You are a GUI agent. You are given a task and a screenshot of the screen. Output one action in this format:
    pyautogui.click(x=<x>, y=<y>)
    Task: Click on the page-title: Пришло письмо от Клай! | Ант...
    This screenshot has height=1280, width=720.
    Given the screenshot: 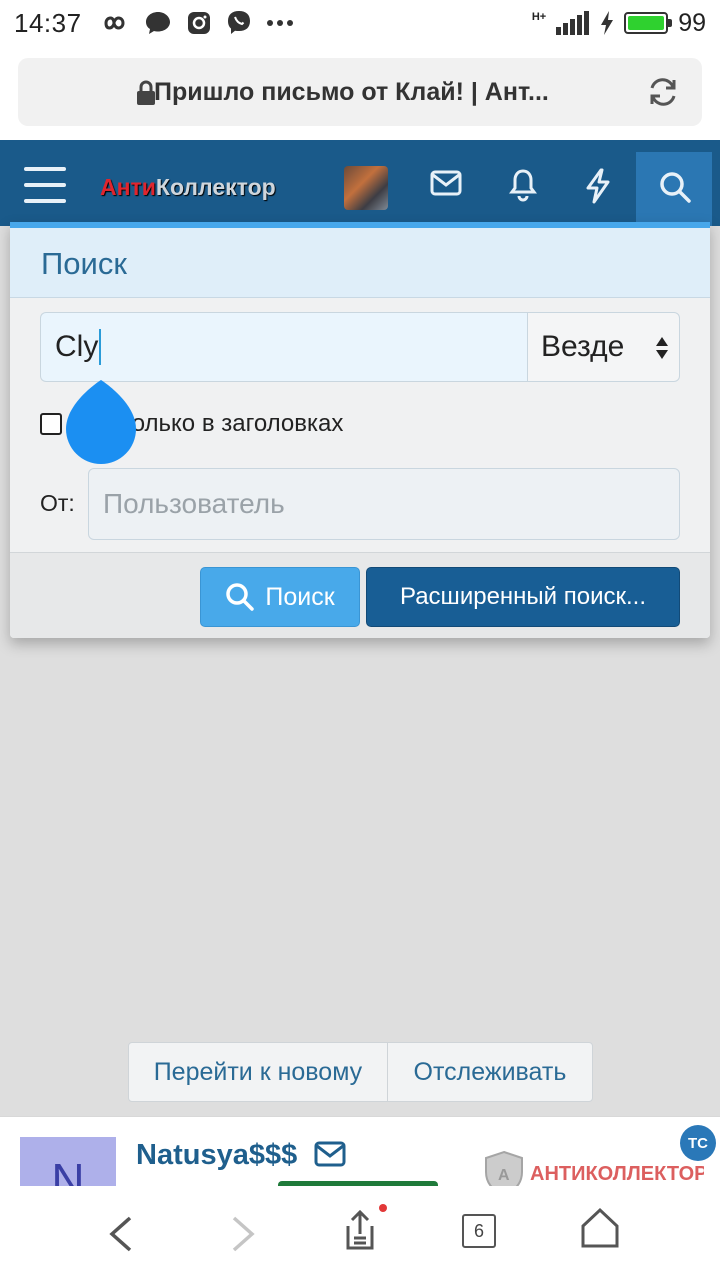 What is the action you would take?
    pyautogui.click(x=351, y=91)
    